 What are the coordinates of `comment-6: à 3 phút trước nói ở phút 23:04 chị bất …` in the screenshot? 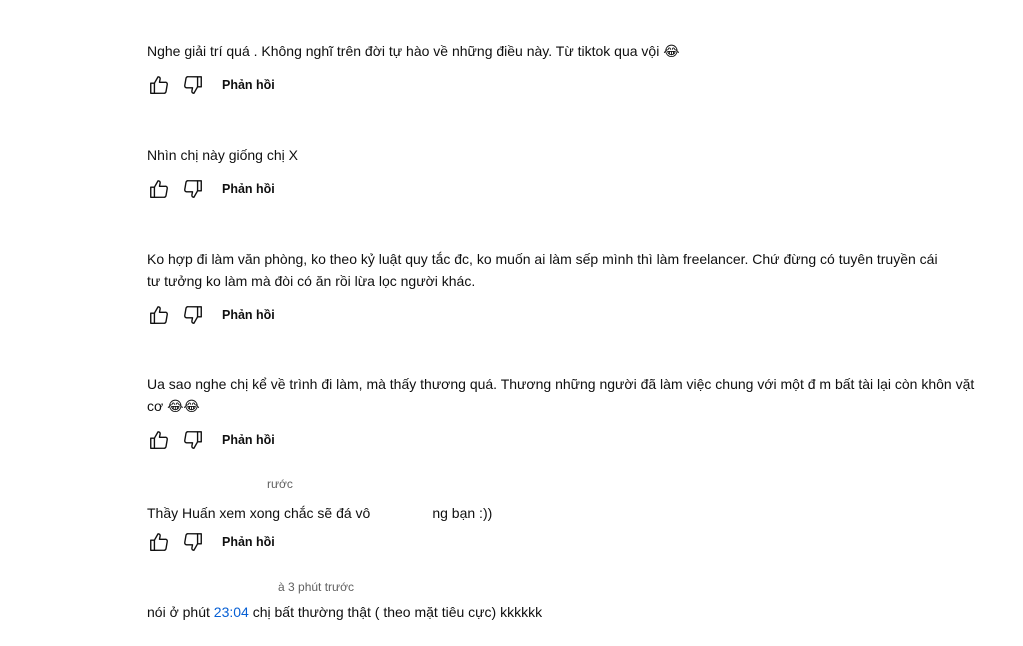 It's located at (567, 601).